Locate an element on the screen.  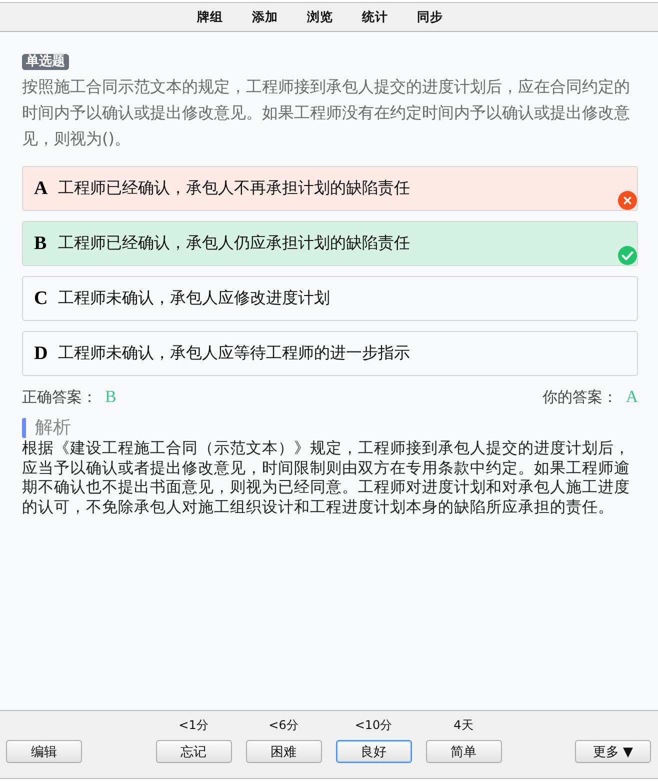
nav-item: 统计 is located at coordinates (375, 17).